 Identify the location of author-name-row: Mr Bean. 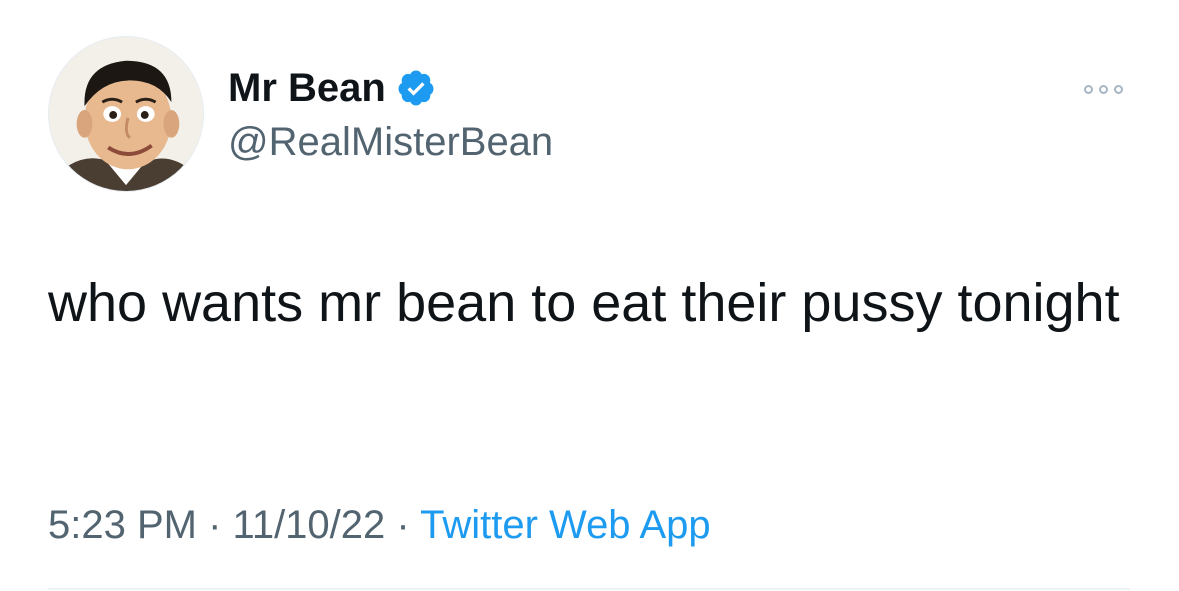
(332, 88).